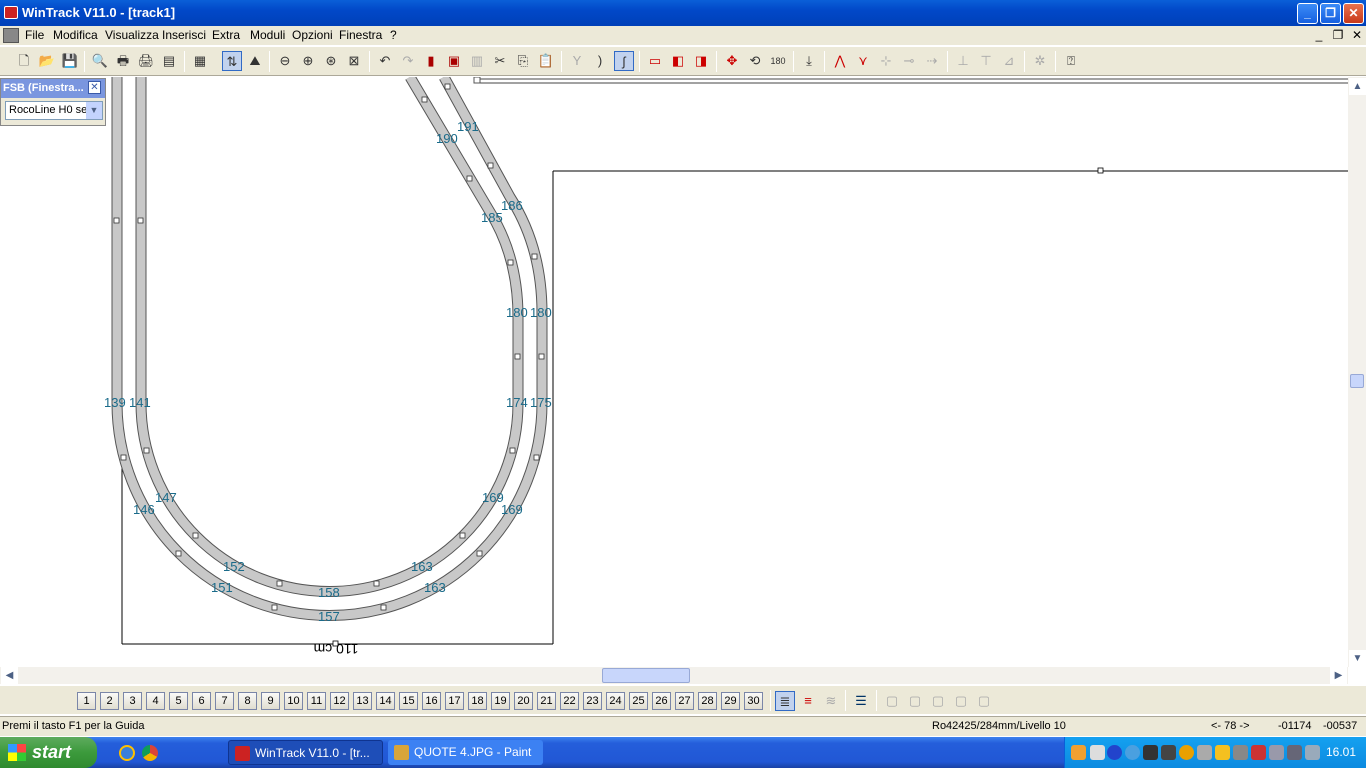 The image size is (1366, 768). Describe the element at coordinates (661, 701) in the screenshot. I see `layer-button: 26` at that location.